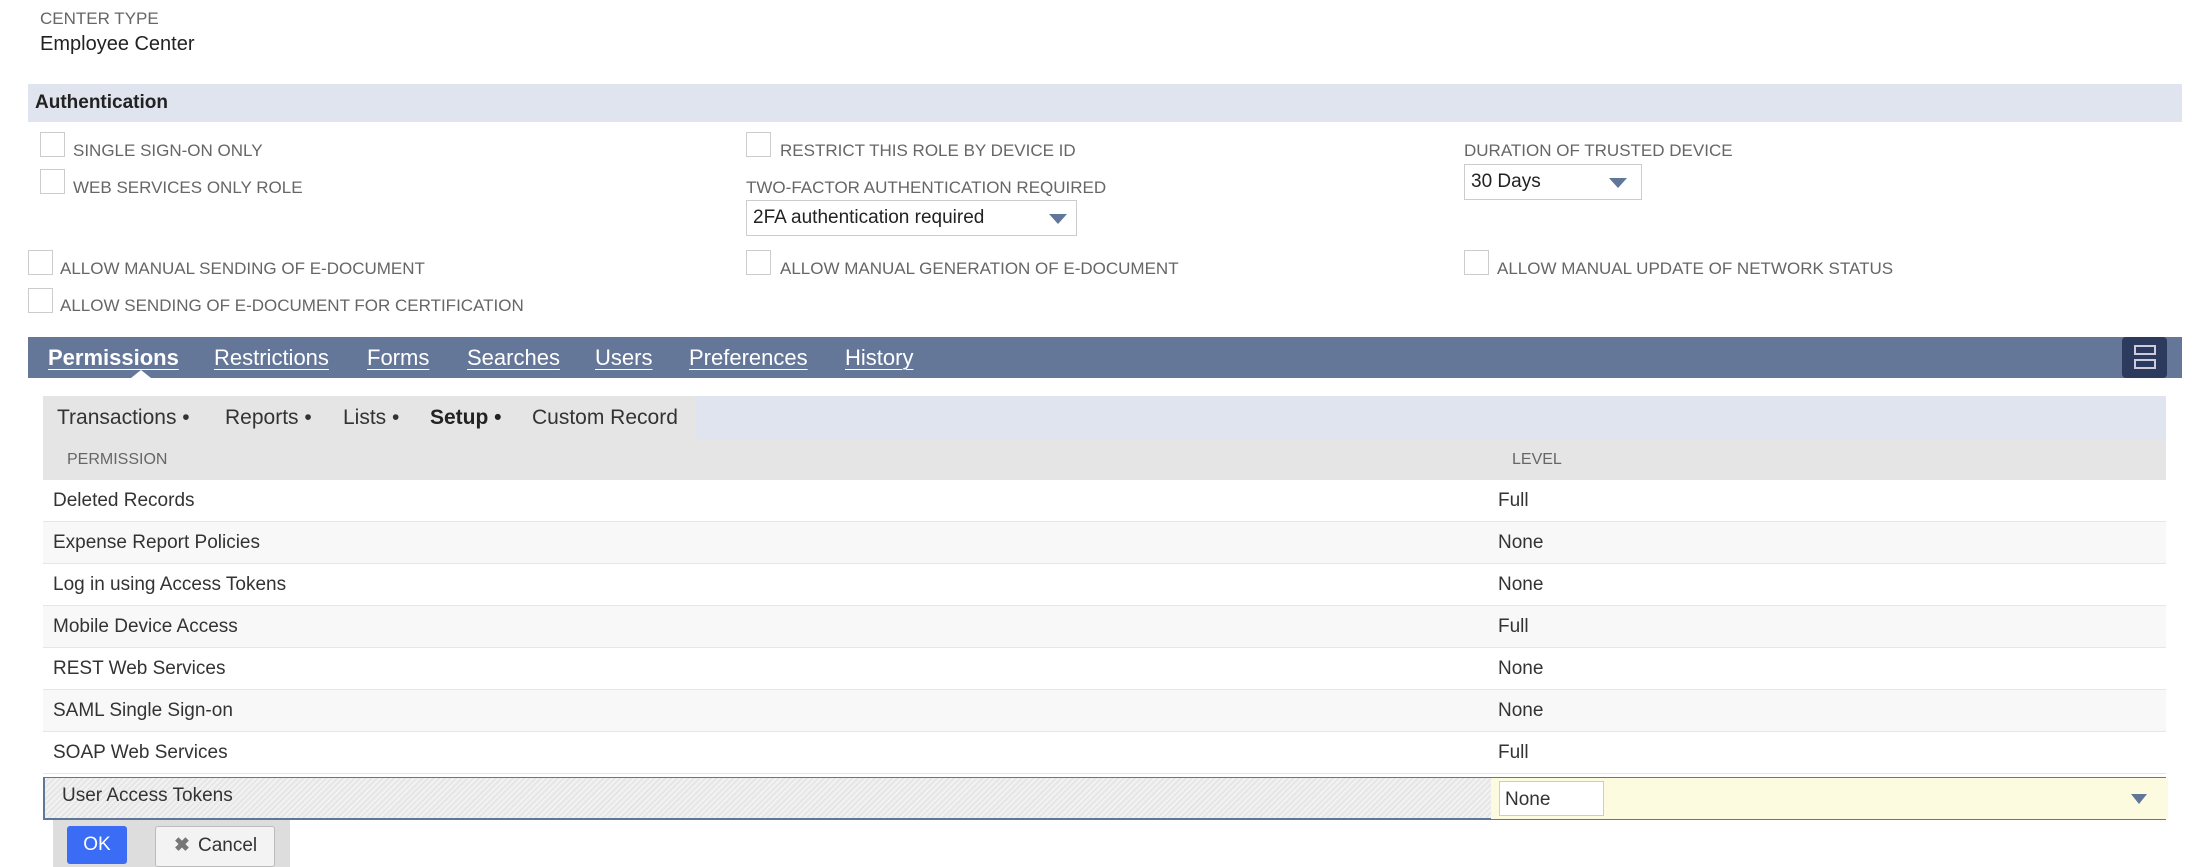  I want to click on permission-cell: SAML Single Sign-on, so click(143, 710).